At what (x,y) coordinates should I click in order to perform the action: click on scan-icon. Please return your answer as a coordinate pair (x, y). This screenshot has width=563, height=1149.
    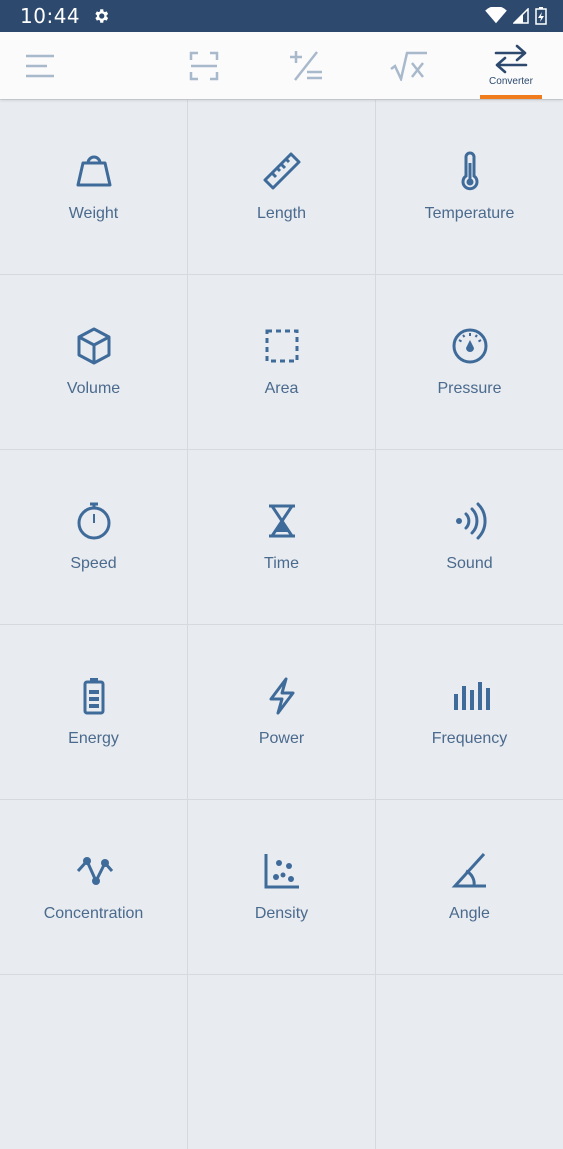
    Looking at the image, I should click on (204, 65).